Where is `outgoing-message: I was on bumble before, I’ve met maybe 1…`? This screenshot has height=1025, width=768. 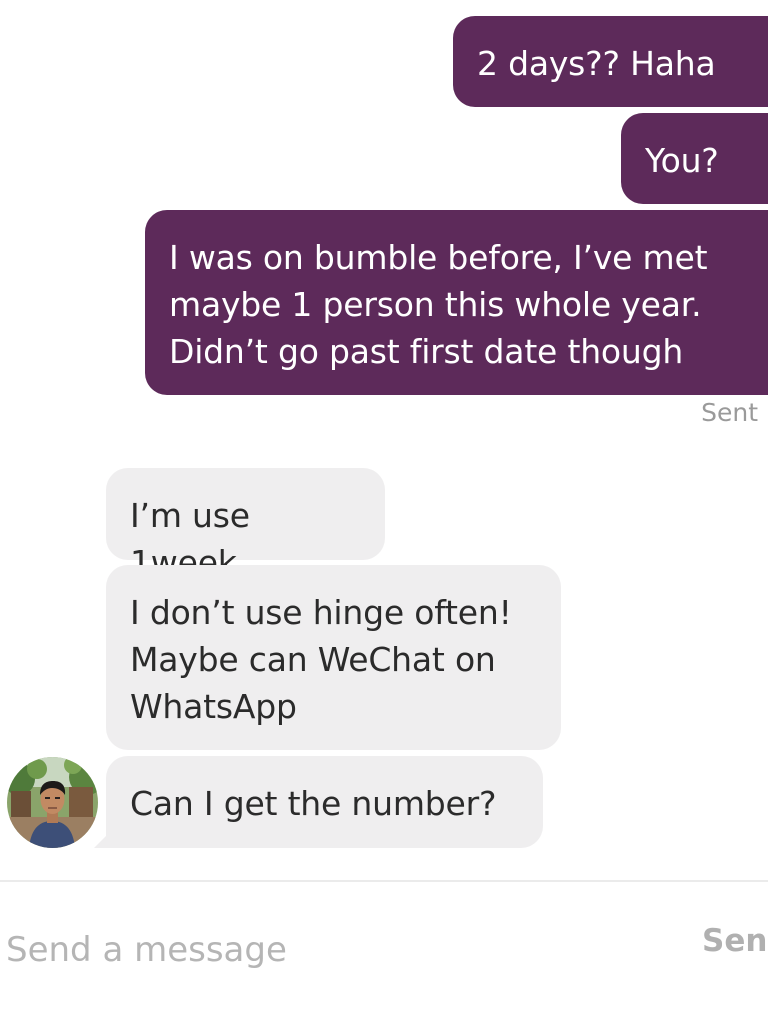 outgoing-message: I was on bumble before, I’ve met maybe 1… is located at coordinates (456, 302).